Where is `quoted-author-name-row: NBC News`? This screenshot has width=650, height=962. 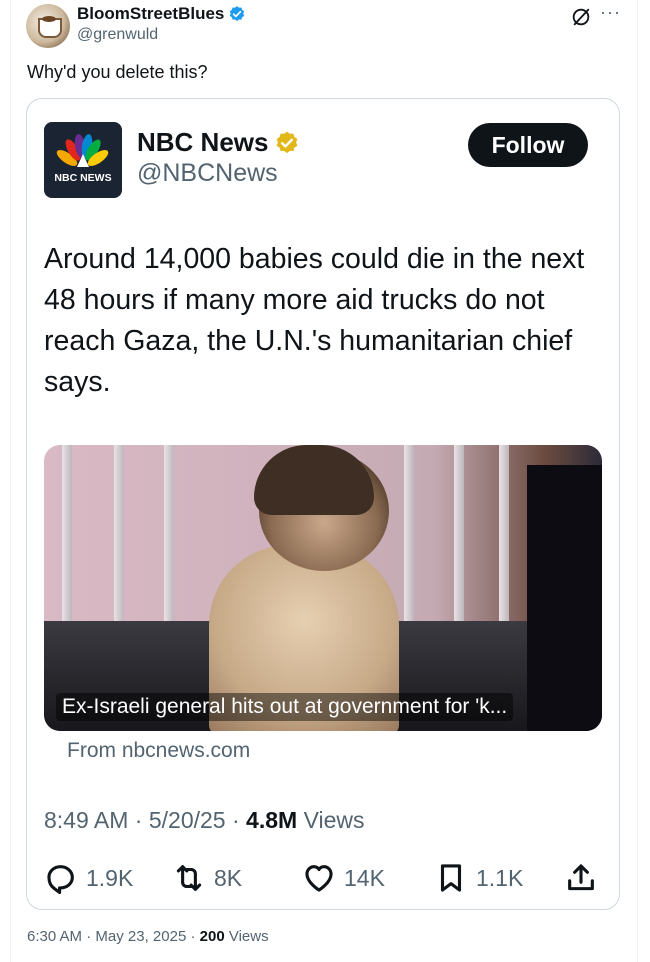 quoted-author-name-row: NBC News is located at coordinates (218, 142).